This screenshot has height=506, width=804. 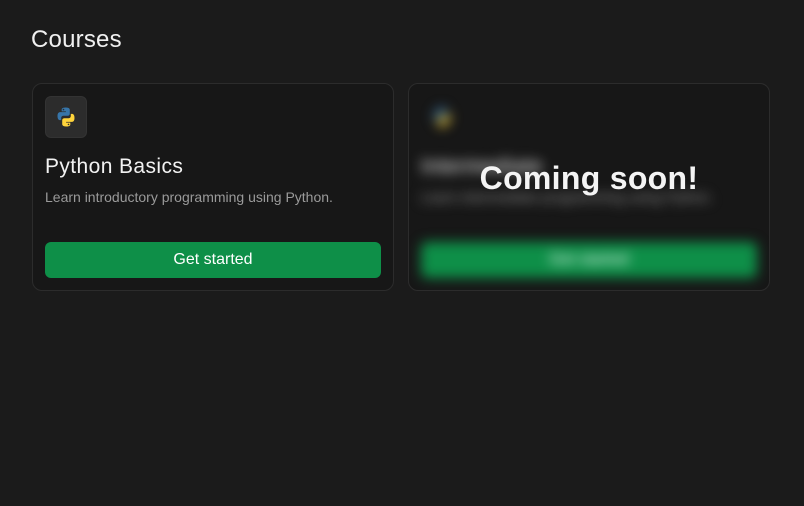 What do you see at coordinates (114, 166) in the screenshot?
I see `course-title: Python Basics` at bounding box center [114, 166].